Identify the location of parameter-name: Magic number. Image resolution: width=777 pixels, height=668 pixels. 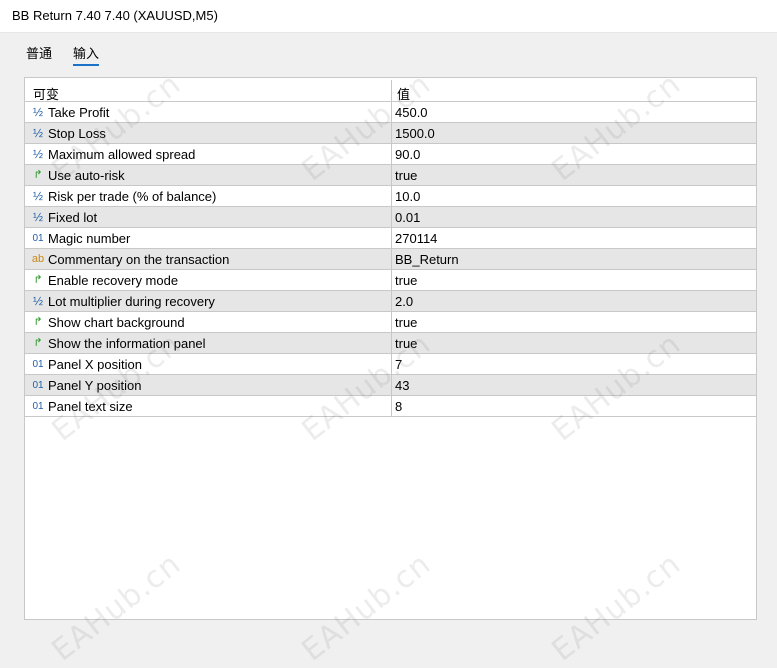
(89, 238).